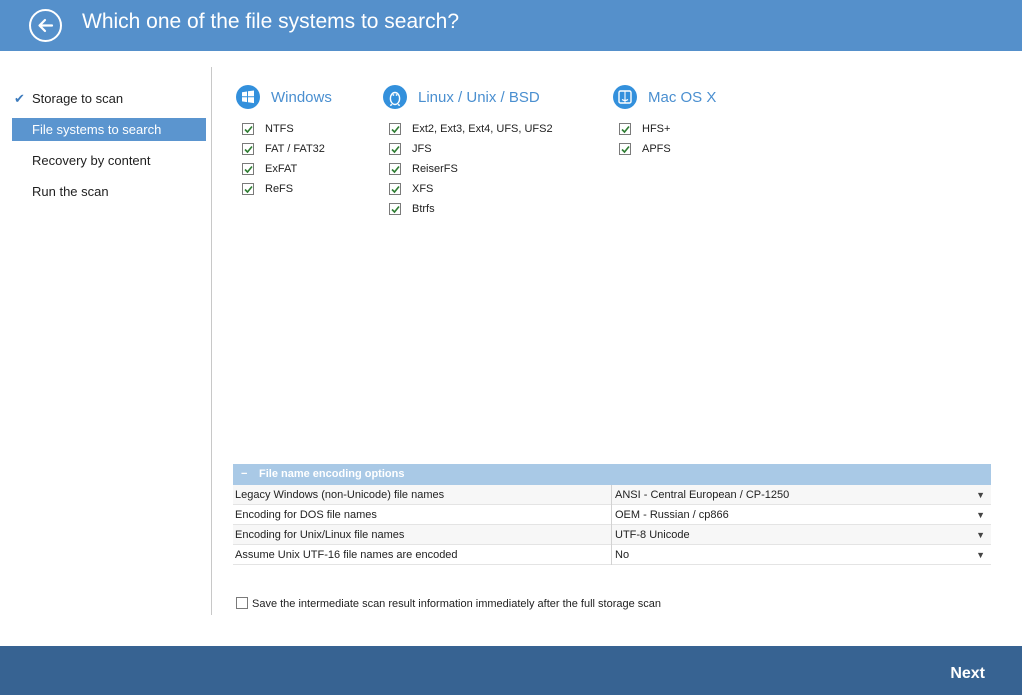 The width and height of the screenshot is (1022, 695). I want to click on next-button: Next, so click(967, 674).